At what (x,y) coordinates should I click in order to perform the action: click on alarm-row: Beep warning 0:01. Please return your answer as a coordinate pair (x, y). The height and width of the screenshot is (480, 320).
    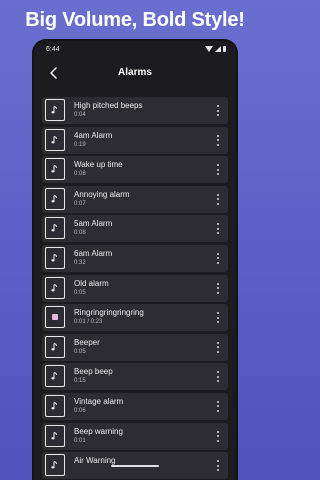
    Looking at the image, I should click on (135, 436).